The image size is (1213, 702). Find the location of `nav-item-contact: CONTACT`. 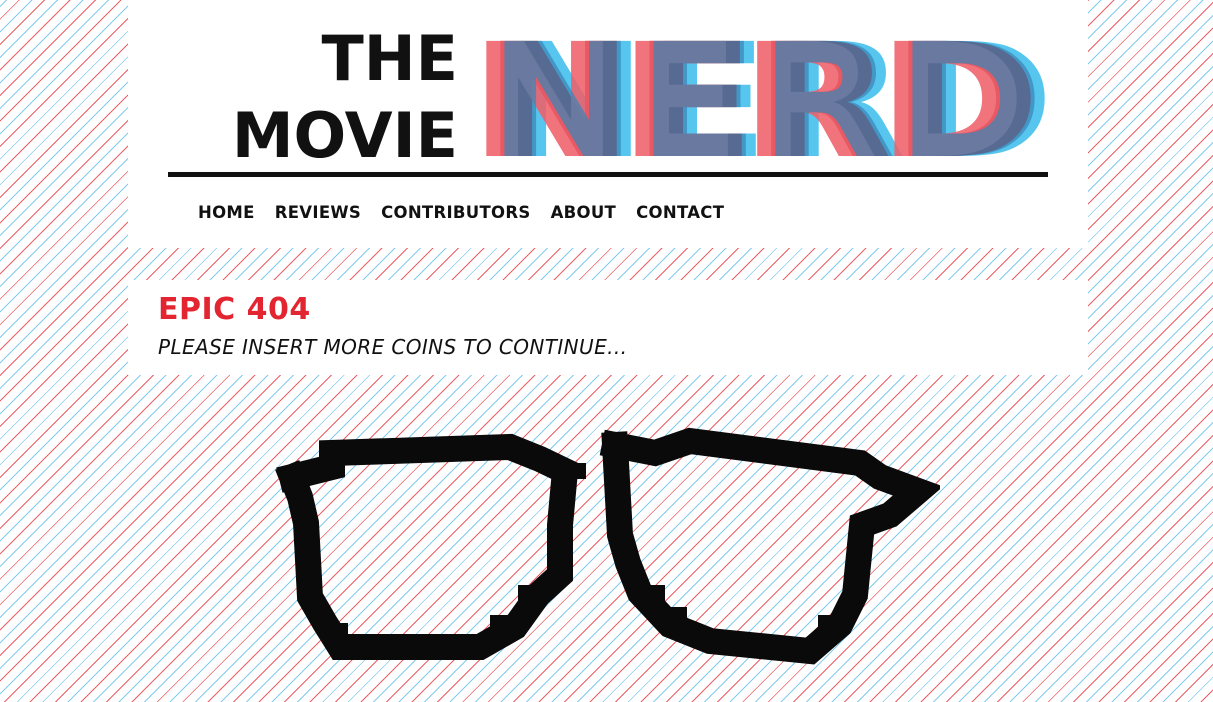

nav-item-contact: CONTACT is located at coordinates (680, 212).